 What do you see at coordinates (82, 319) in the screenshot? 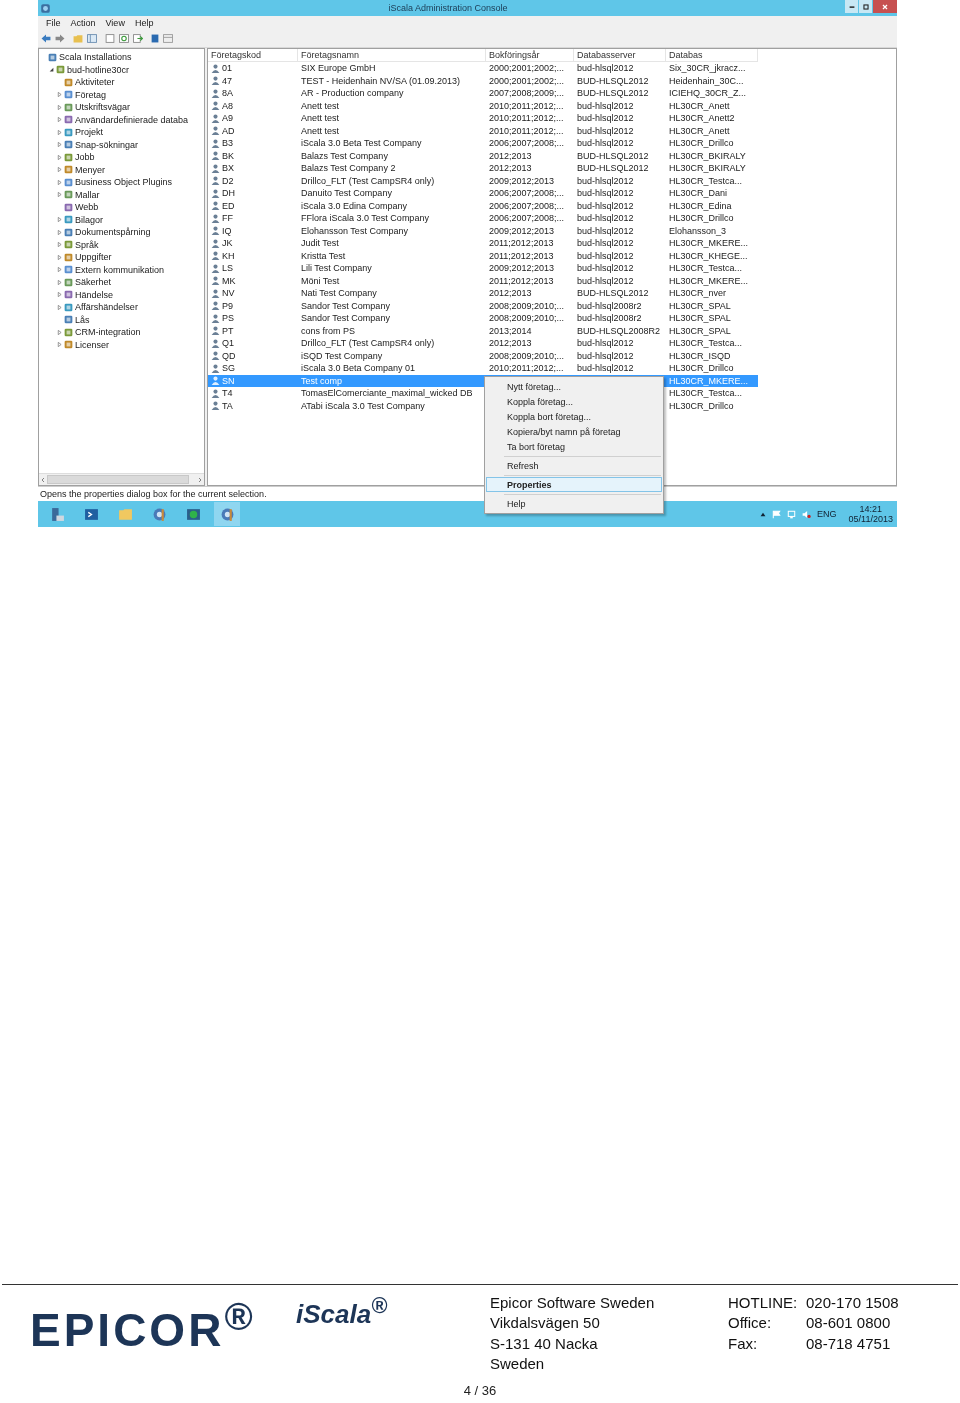
I see `tree-item: Lås` at bounding box center [82, 319].